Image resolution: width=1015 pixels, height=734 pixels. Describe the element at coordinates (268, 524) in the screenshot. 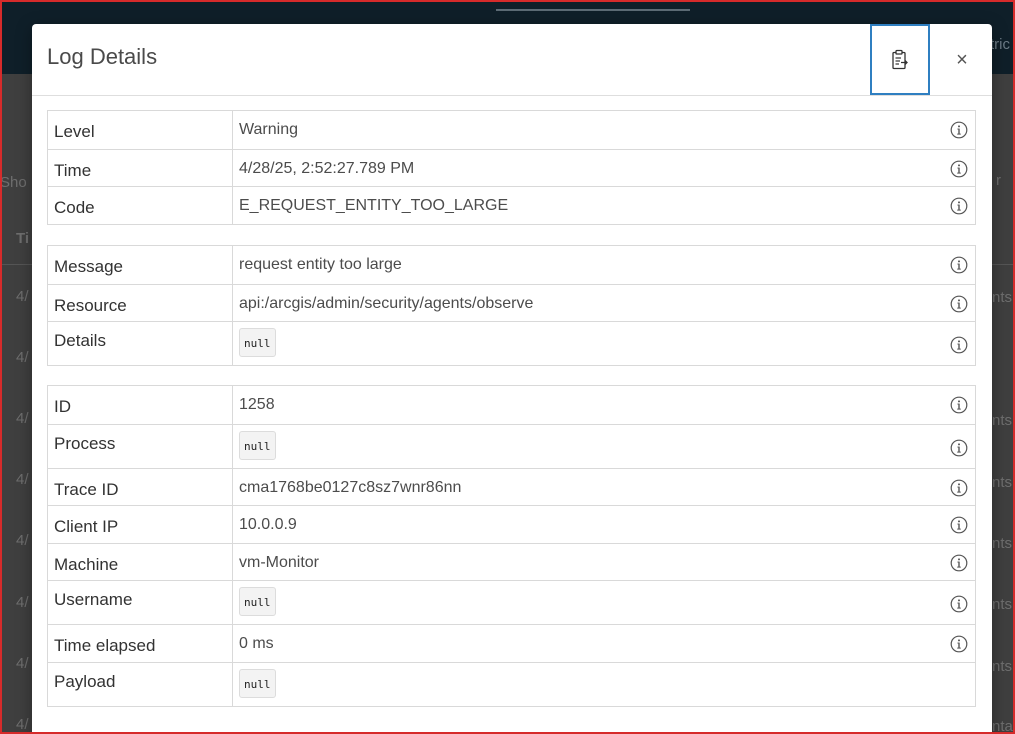

I see `detail-value: 10.0.0.9` at that location.